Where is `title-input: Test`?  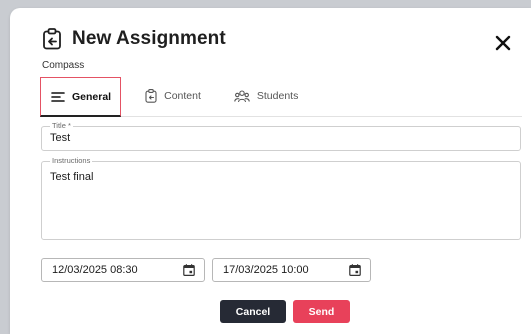 title-input: Test is located at coordinates (60, 138).